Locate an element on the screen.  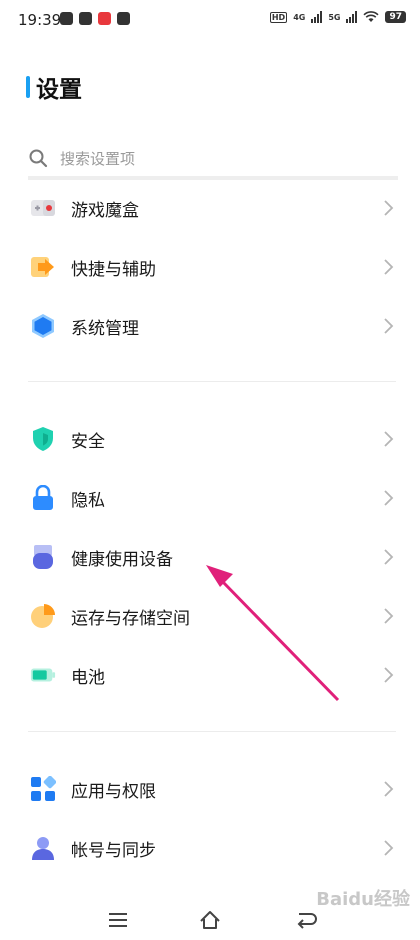
watermark: Baidu经验 is located at coordinates (363, 899).